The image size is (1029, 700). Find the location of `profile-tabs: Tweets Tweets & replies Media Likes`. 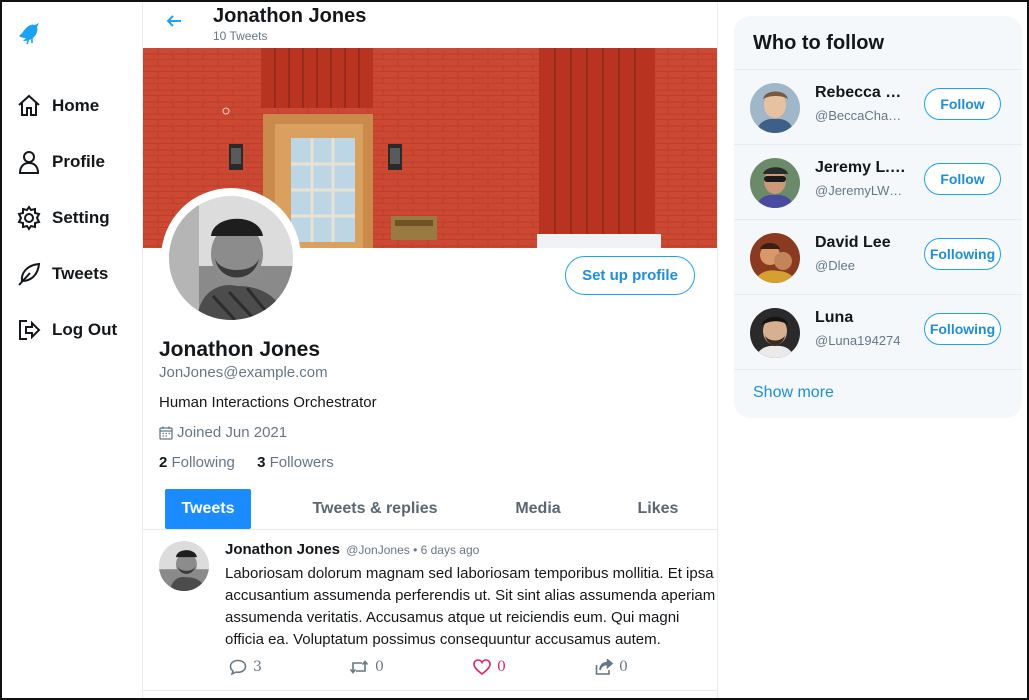

profile-tabs: Tweets Tweets & replies Media Likes is located at coordinates (430, 509).